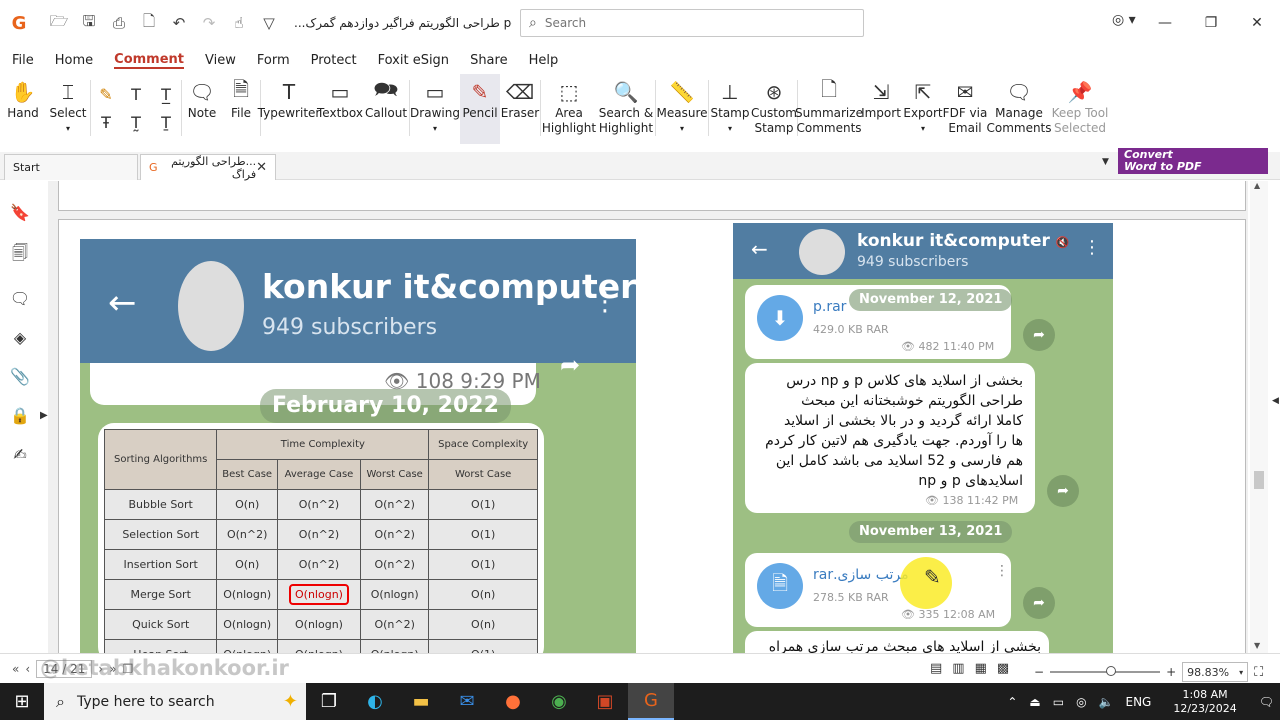 This screenshot has height=720, width=1280. I want to click on facing-page-icon: ▦, so click(981, 668).